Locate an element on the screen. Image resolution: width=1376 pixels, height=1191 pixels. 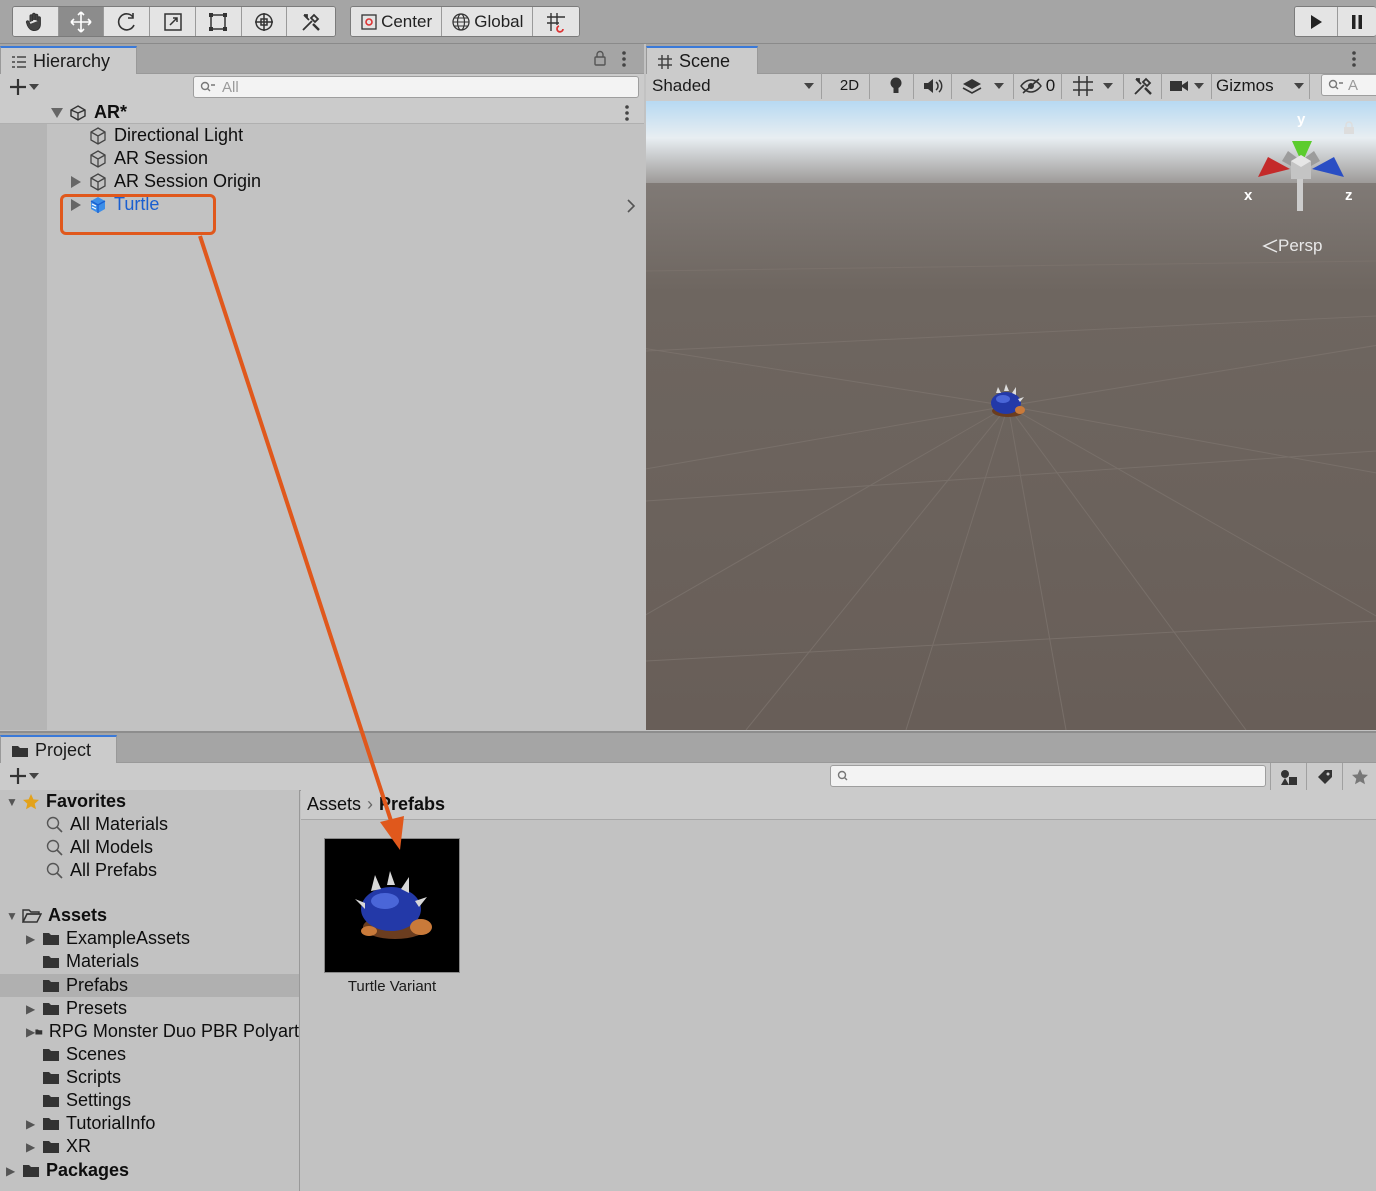
hierarchy-subbar: All is located at coordinates (322, 88).